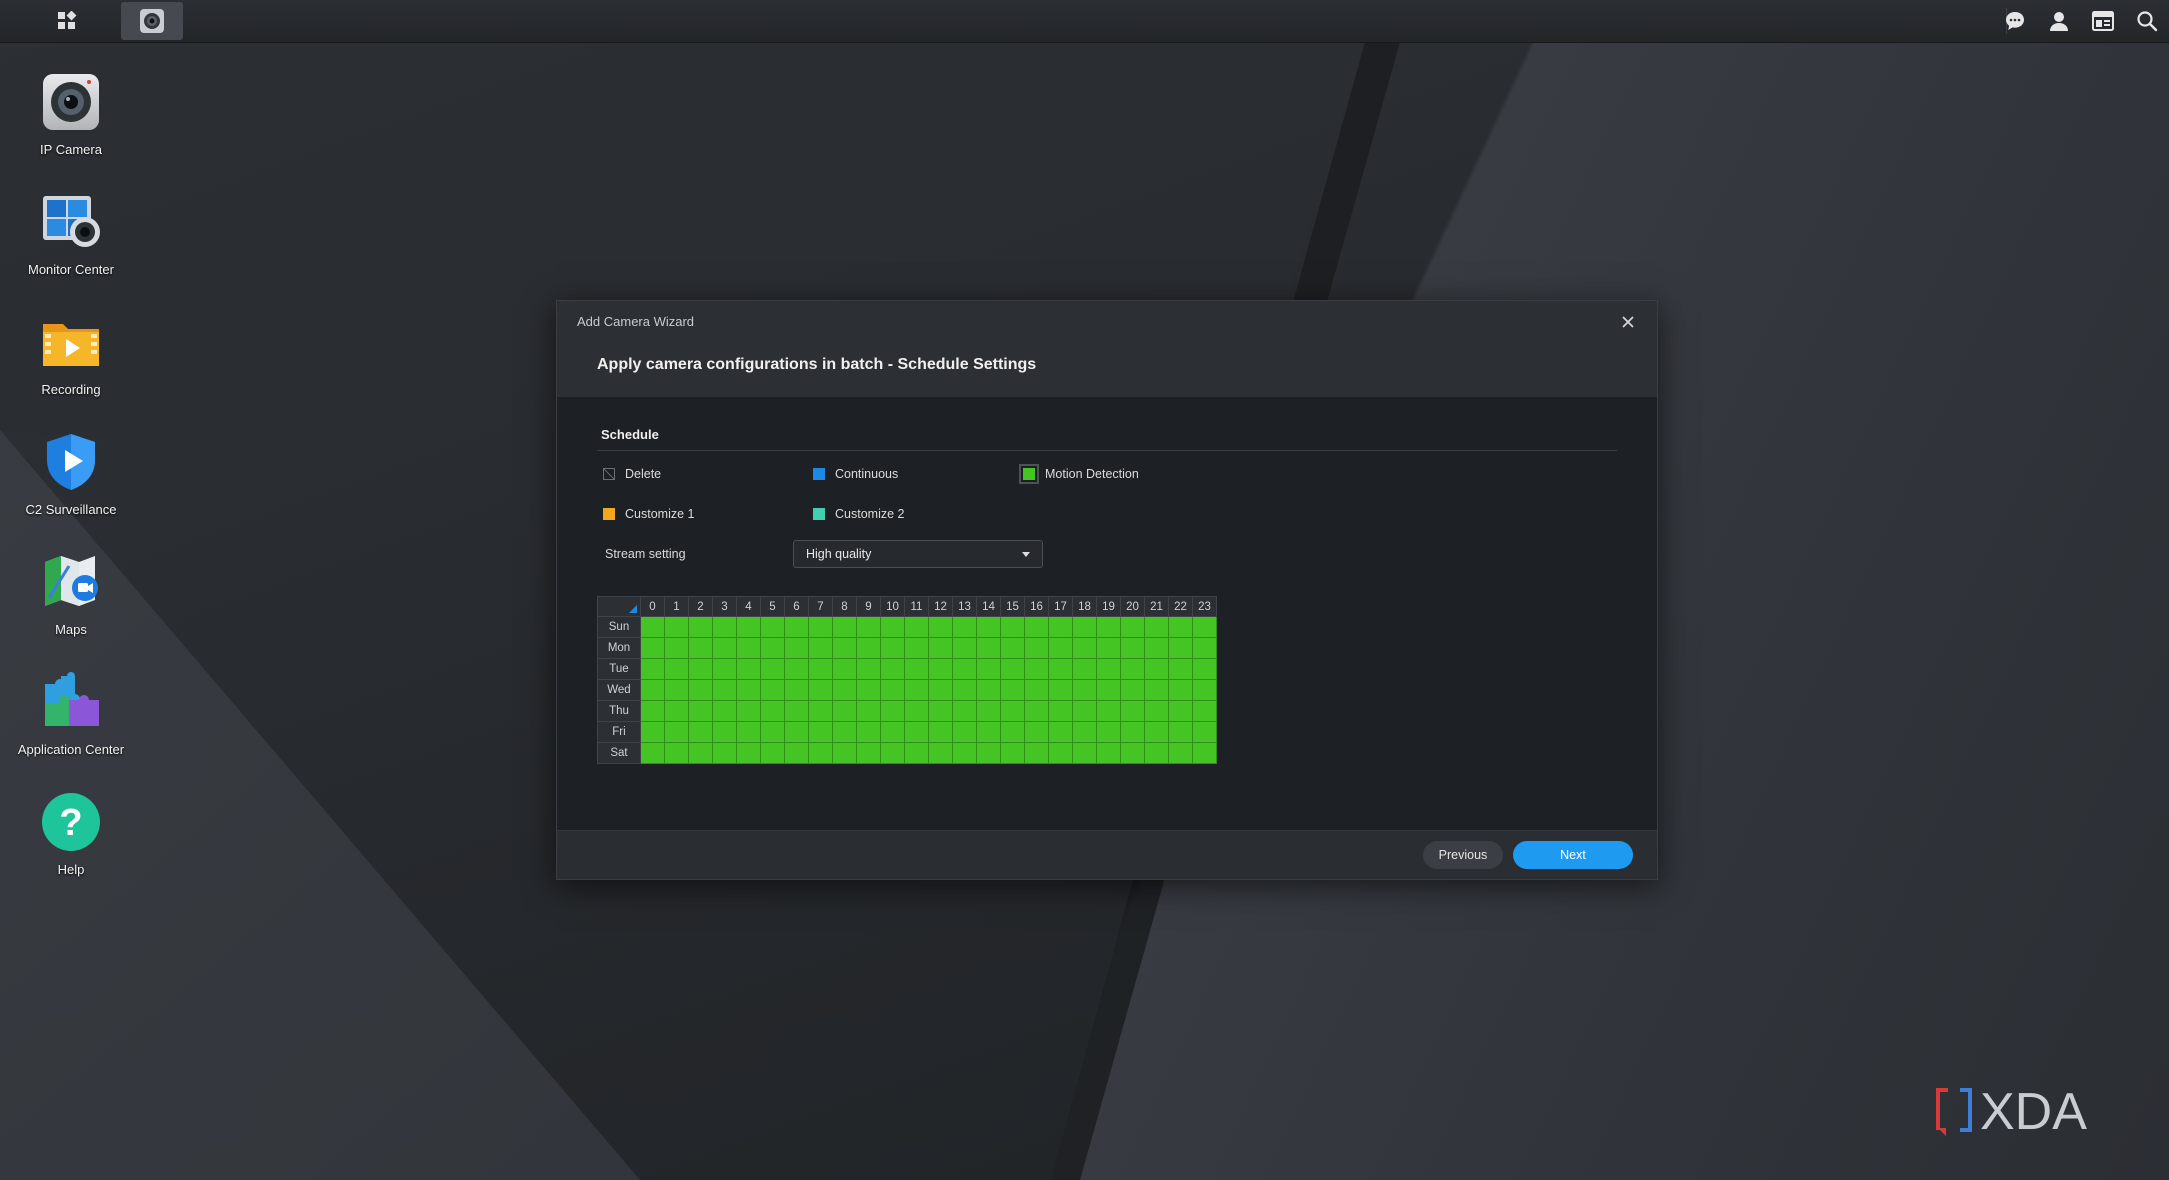  What do you see at coordinates (796, 606) in the screenshot?
I see `hour-header: 6` at bounding box center [796, 606].